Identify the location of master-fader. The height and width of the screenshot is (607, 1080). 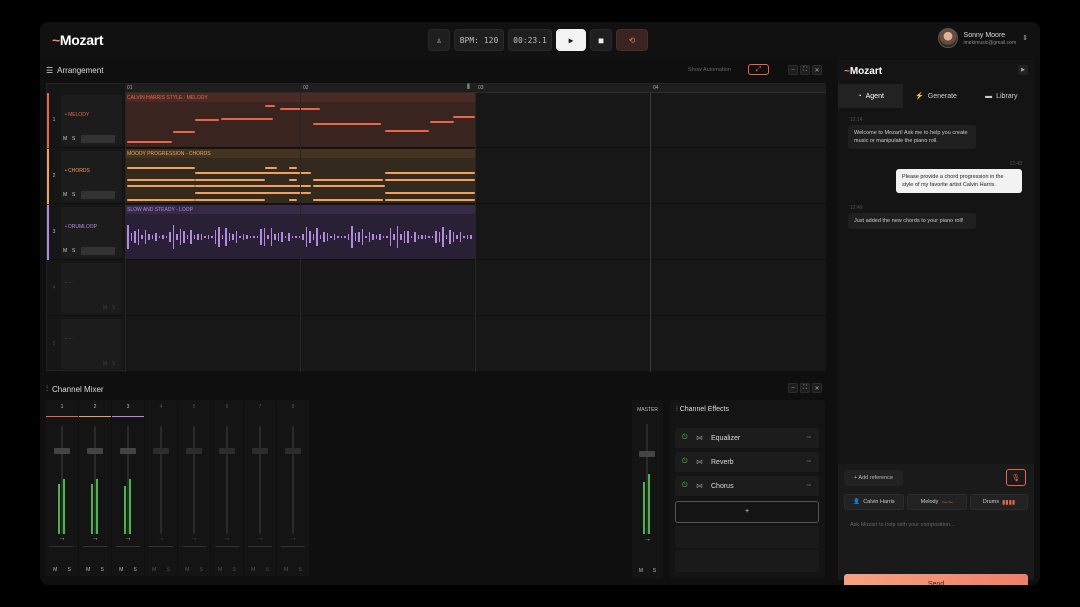
(647, 454).